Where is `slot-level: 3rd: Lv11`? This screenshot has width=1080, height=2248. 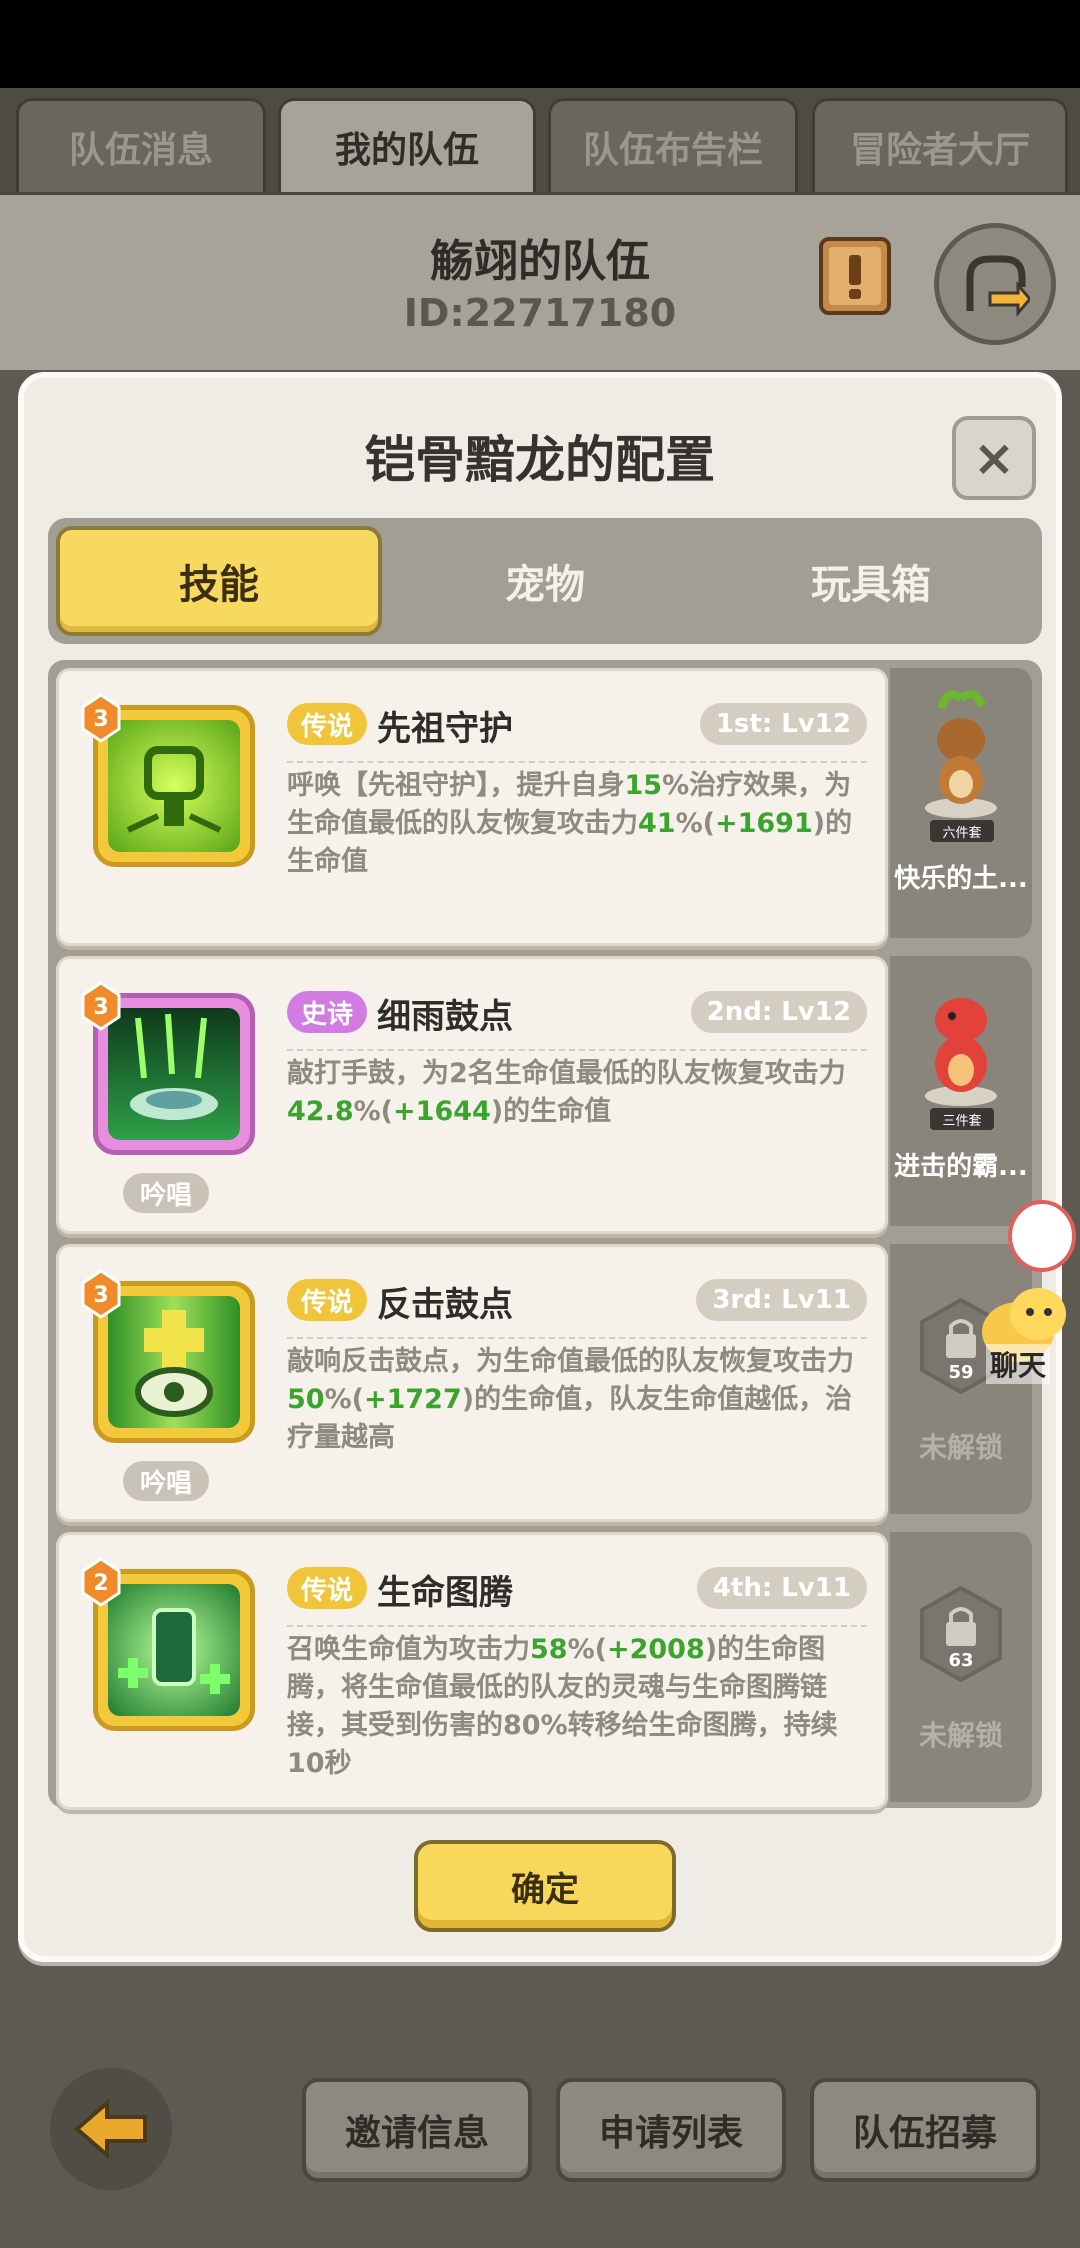 slot-level: 3rd: Lv11 is located at coordinates (781, 1300).